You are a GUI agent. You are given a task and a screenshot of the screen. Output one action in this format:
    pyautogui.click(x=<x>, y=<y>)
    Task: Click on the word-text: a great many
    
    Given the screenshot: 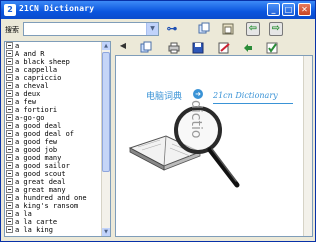 What is the action you would take?
    pyautogui.click(x=40, y=190)
    